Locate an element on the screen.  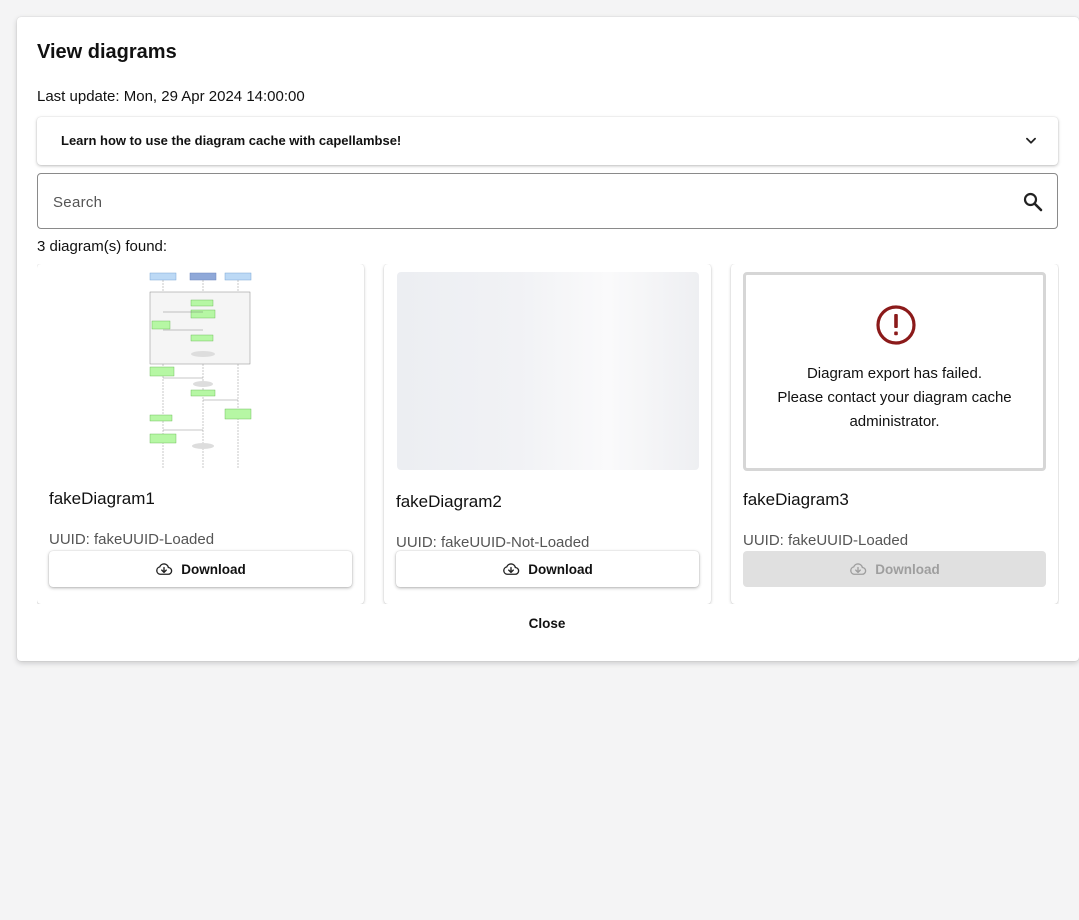
error-circle-icon is located at coordinates (896, 325).